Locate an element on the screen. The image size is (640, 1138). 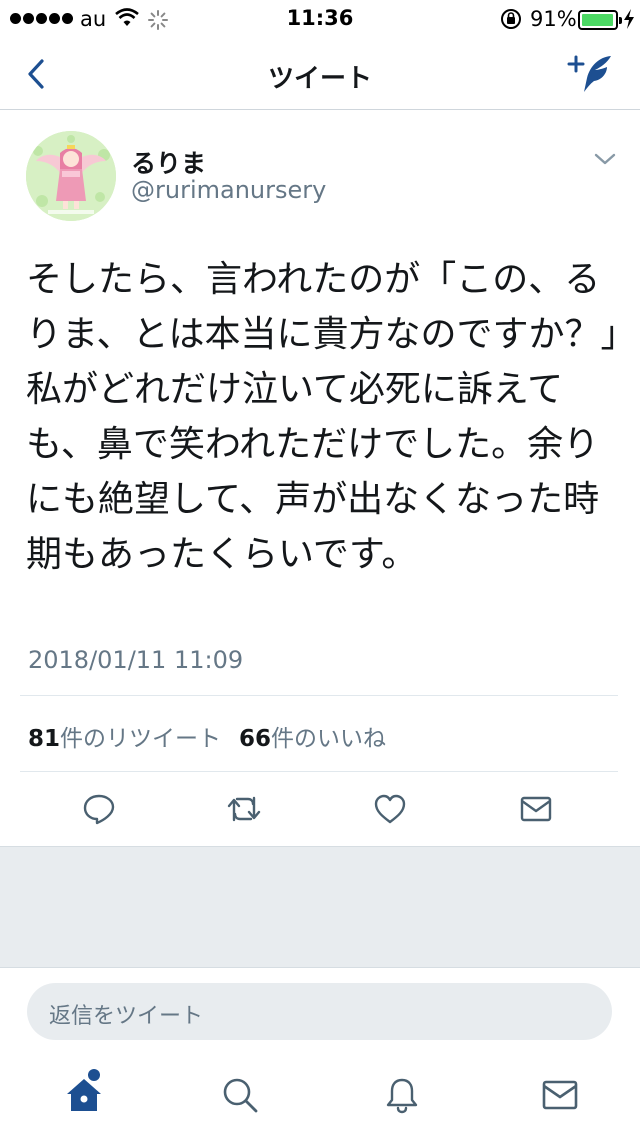
retweet-count: 81 is located at coordinates (44, 739).